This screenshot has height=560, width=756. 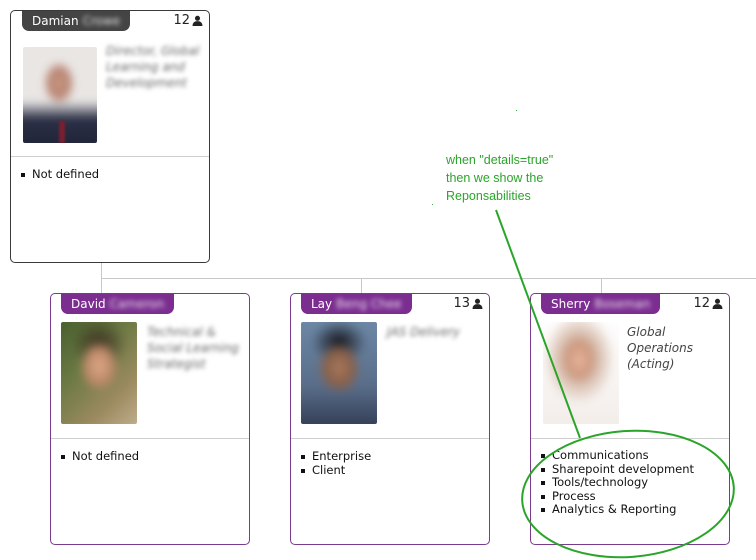 What do you see at coordinates (423, 332) in the screenshot?
I see `person-title: JAS Delivery` at bounding box center [423, 332].